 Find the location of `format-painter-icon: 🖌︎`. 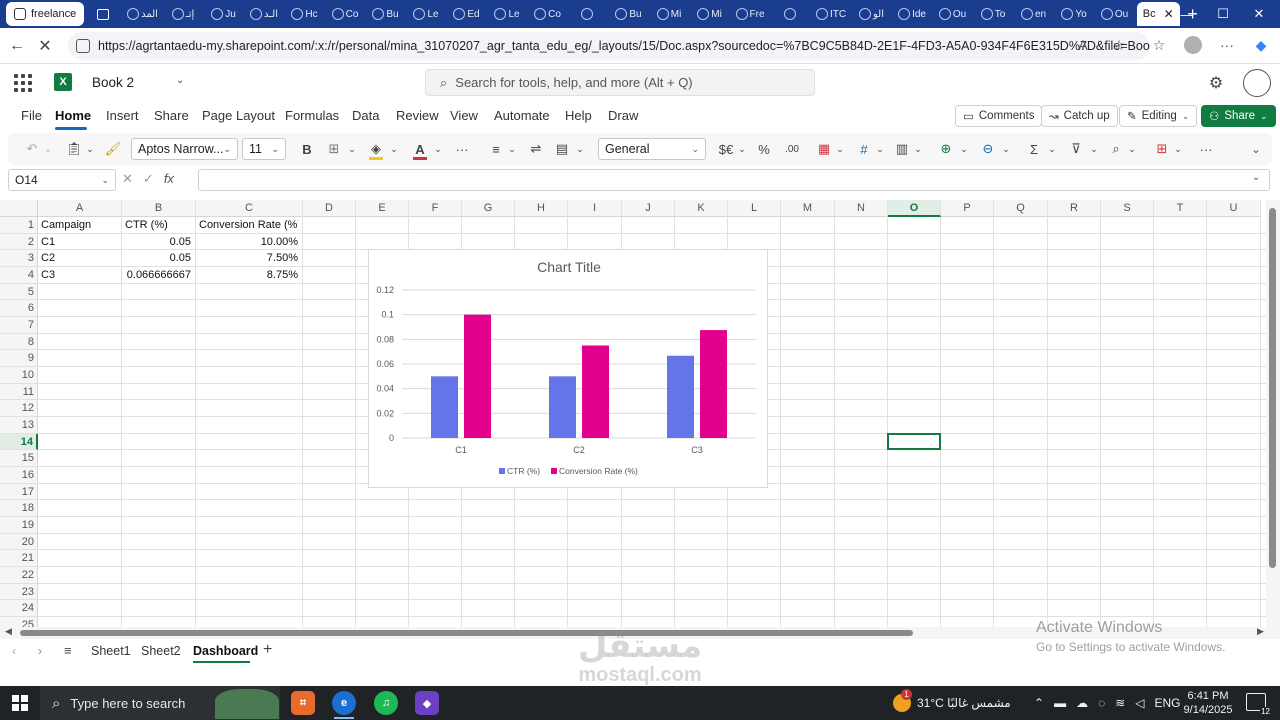

format-painter-icon: 🖌︎ is located at coordinates (113, 149).